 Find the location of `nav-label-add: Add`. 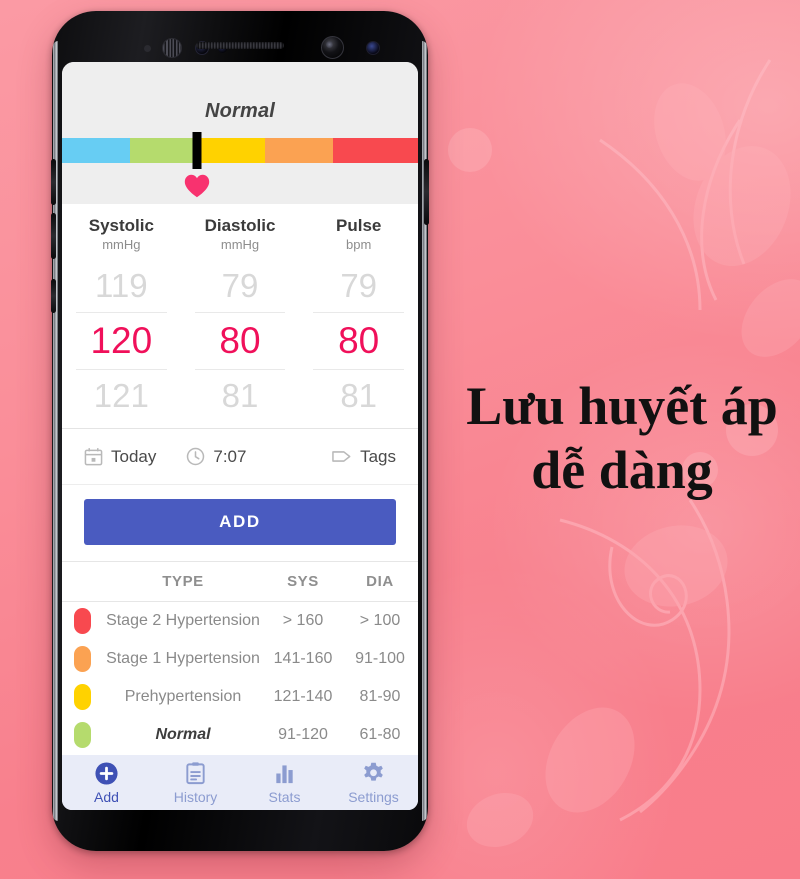

nav-label-add: Add is located at coordinates (106, 796).